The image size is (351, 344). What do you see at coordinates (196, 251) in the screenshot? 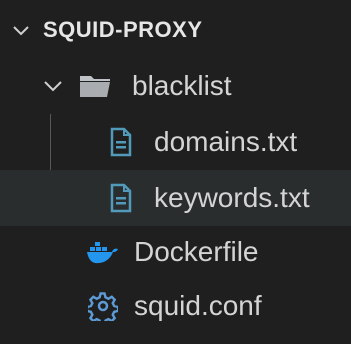
I see `tree-item-label: Dockerfile` at bounding box center [196, 251].